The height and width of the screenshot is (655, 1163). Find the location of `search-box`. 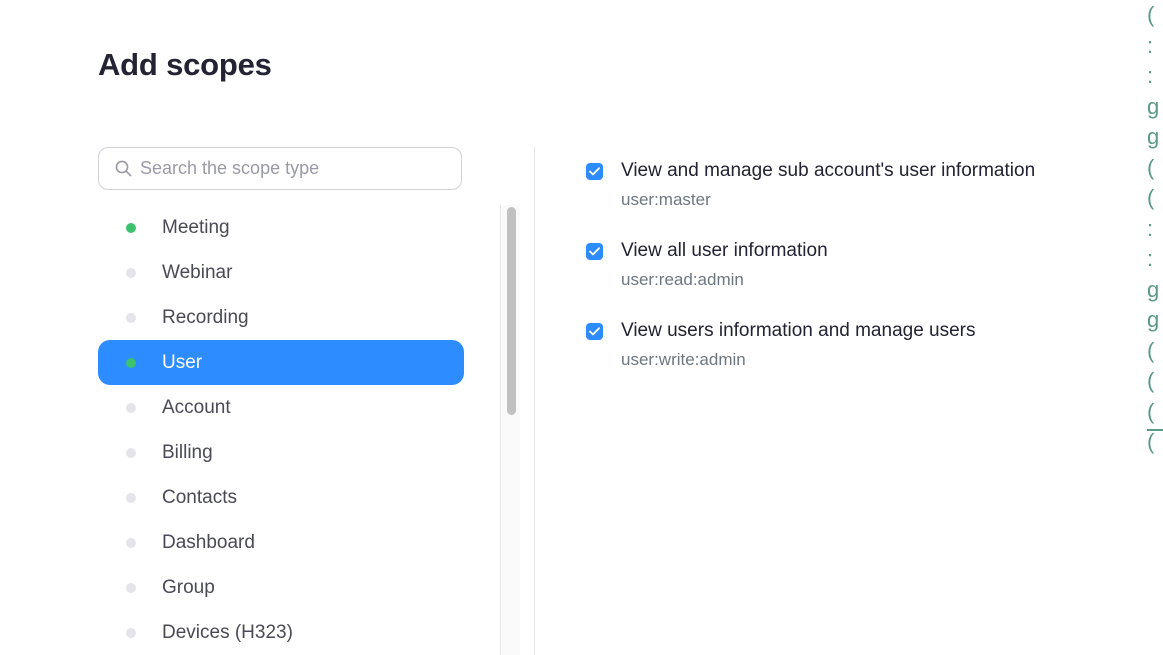

search-box is located at coordinates (280, 168).